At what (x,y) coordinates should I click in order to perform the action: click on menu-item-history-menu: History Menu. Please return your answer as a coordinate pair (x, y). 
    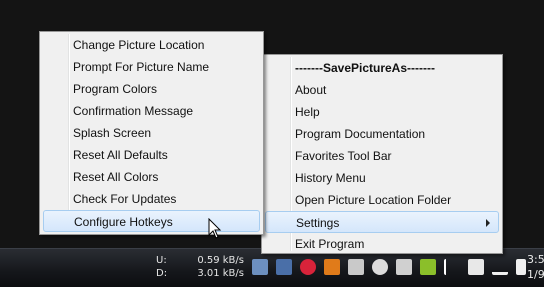
    Looking at the image, I should click on (382, 178).